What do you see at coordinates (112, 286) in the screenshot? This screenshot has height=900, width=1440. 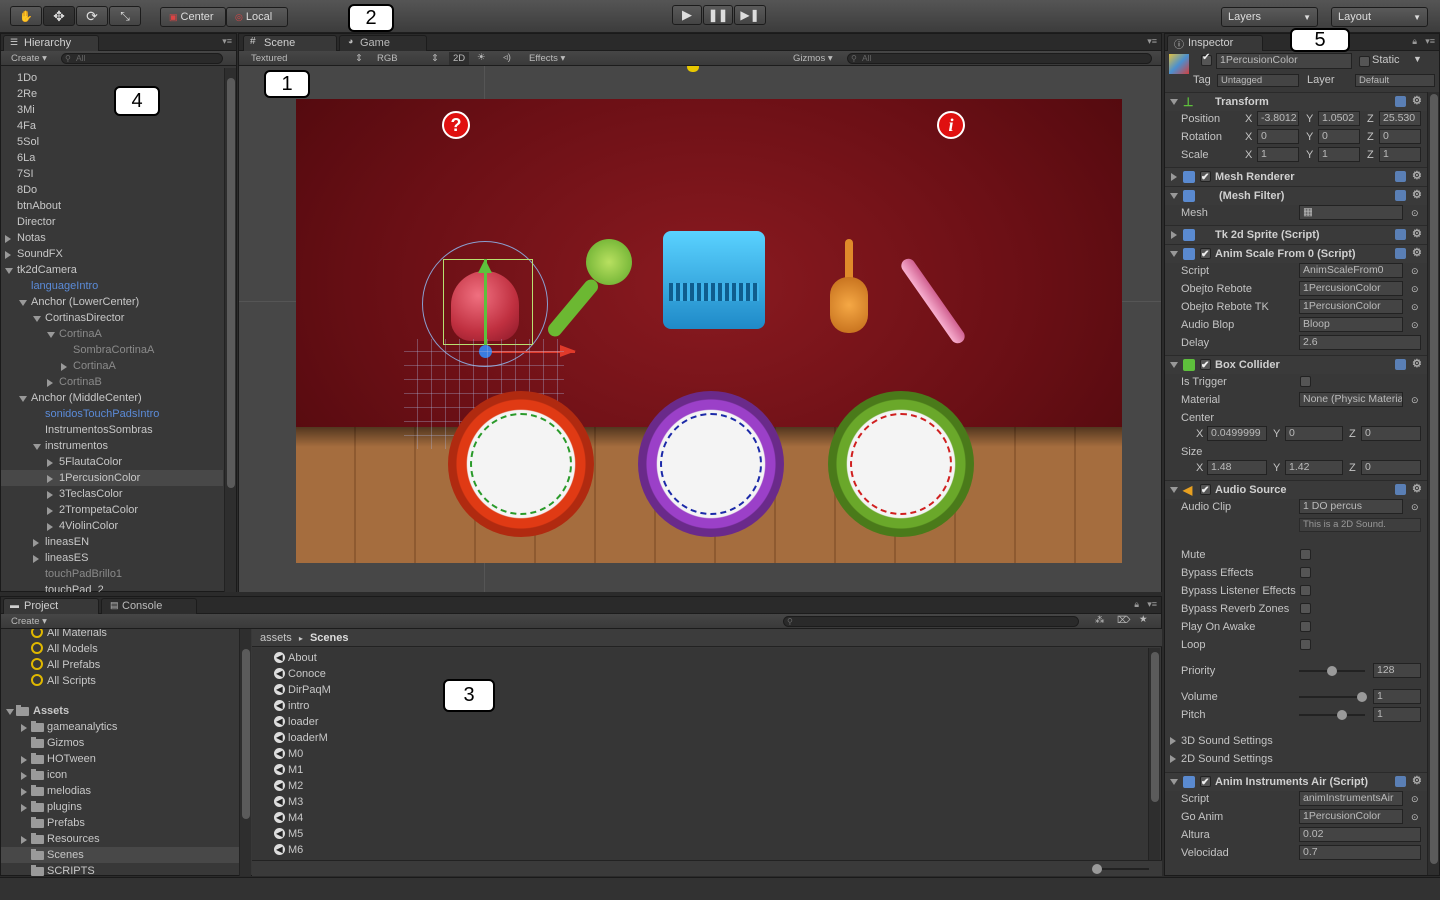 I see `hierarchy-item: languageIntro` at bounding box center [112, 286].